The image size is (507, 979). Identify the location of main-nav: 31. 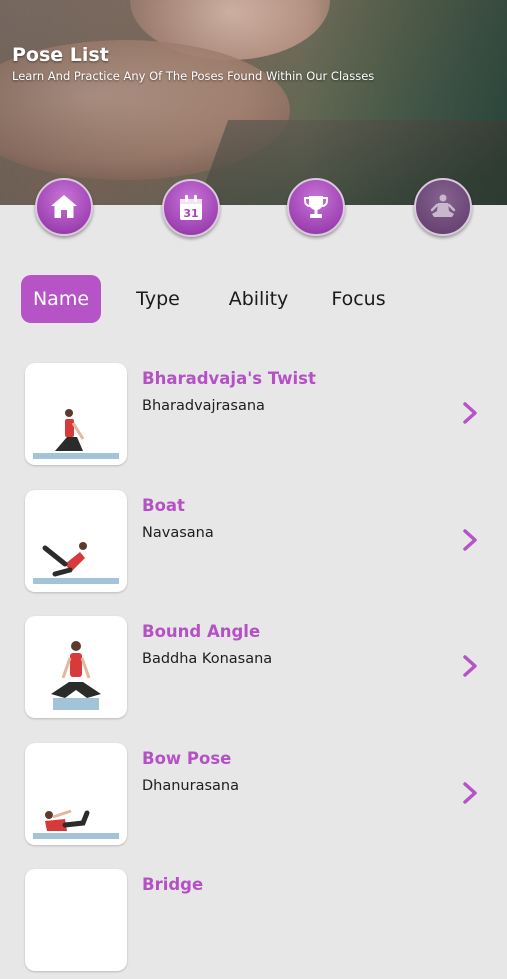
(253, 209).